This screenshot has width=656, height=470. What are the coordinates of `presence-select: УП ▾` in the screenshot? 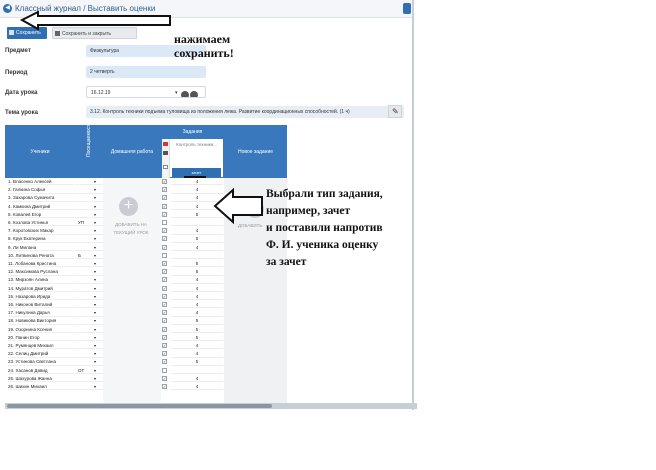 It's located at (89, 223).